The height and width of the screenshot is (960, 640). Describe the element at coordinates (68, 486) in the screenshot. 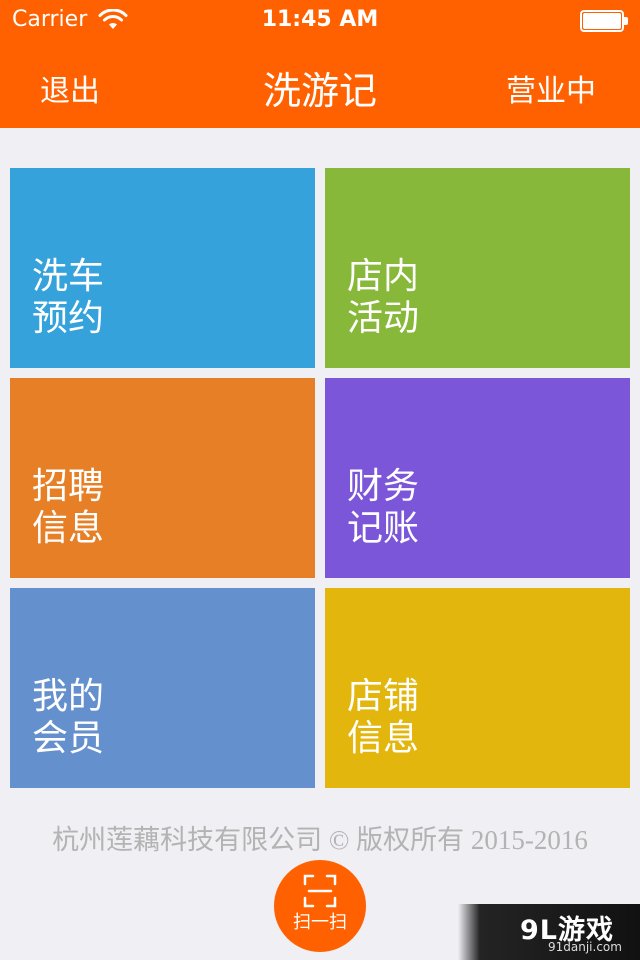

I see `tile-label-line1: 招聘` at that location.